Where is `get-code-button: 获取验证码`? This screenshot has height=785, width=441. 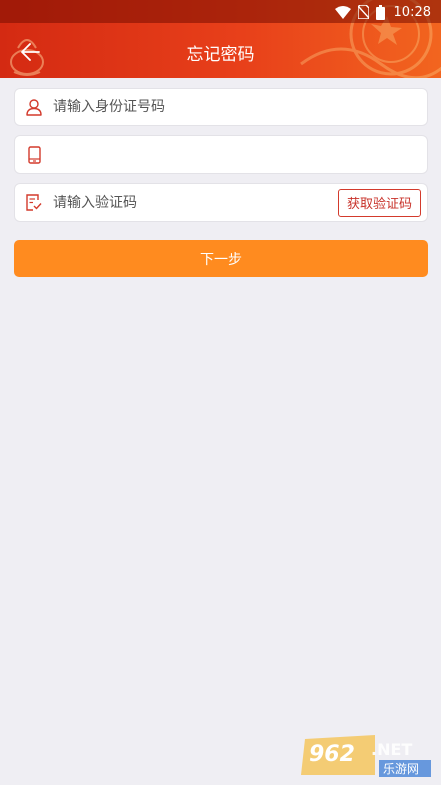
get-code-button: 获取验证码 is located at coordinates (379, 202).